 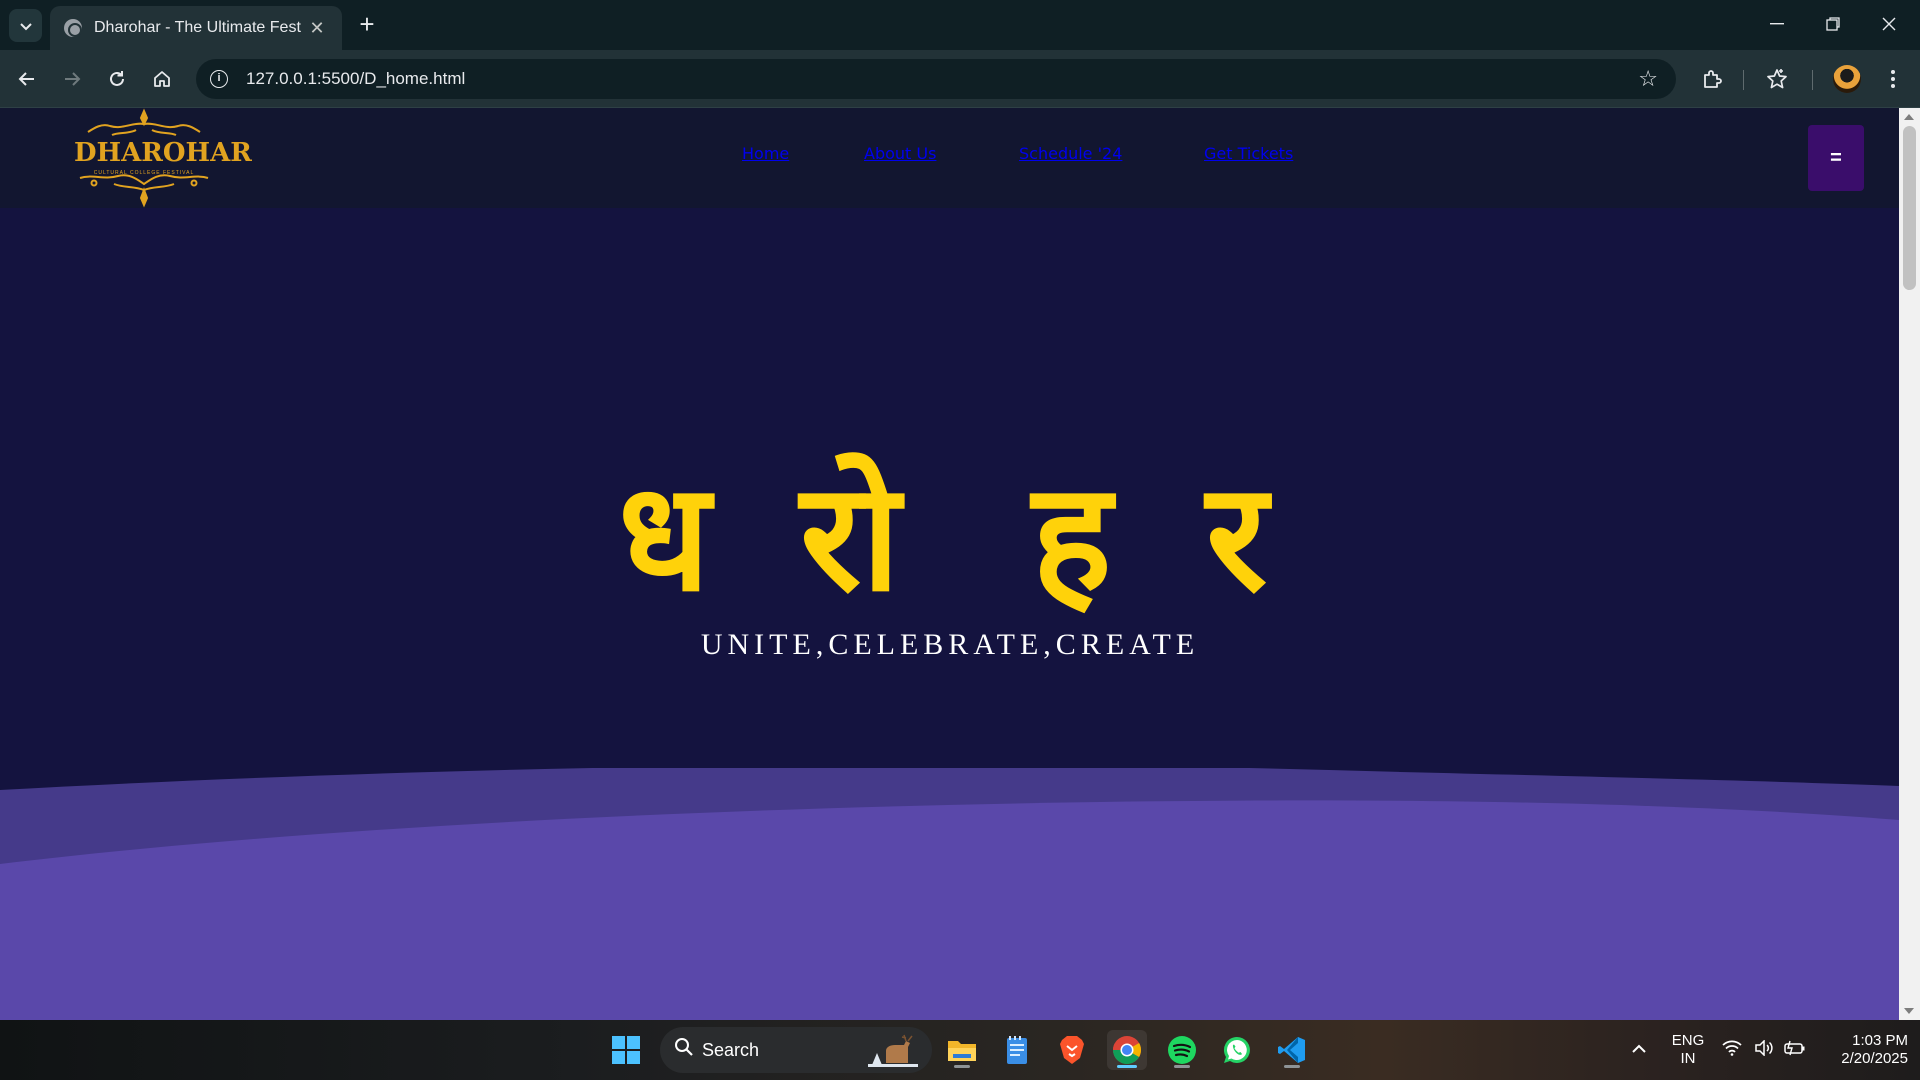 What do you see at coordinates (765, 153) in the screenshot?
I see `nav-home: Home` at bounding box center [765, 153].